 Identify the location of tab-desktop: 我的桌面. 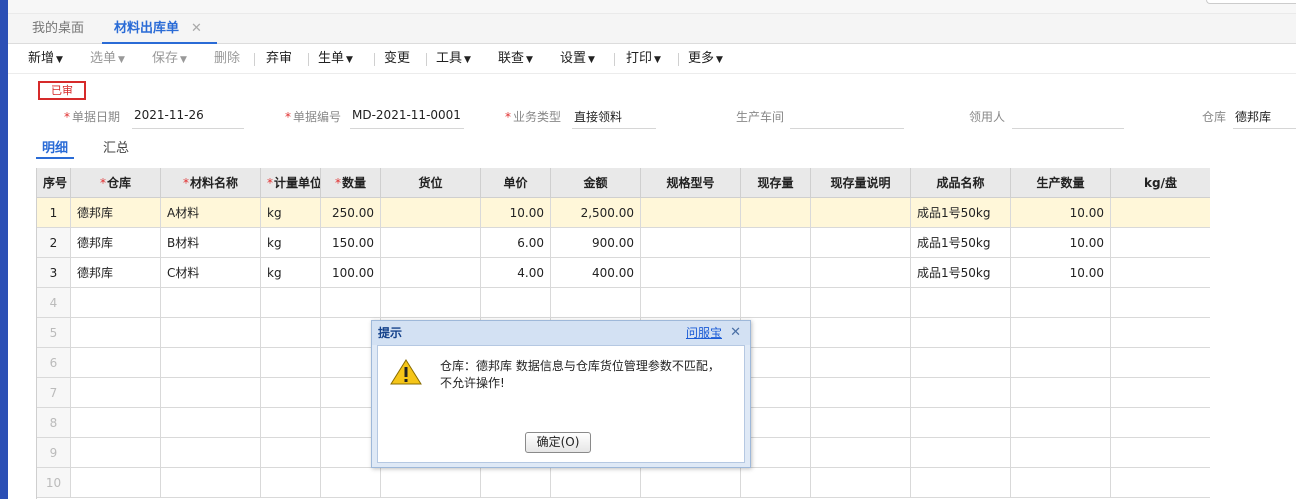
(58, 29).